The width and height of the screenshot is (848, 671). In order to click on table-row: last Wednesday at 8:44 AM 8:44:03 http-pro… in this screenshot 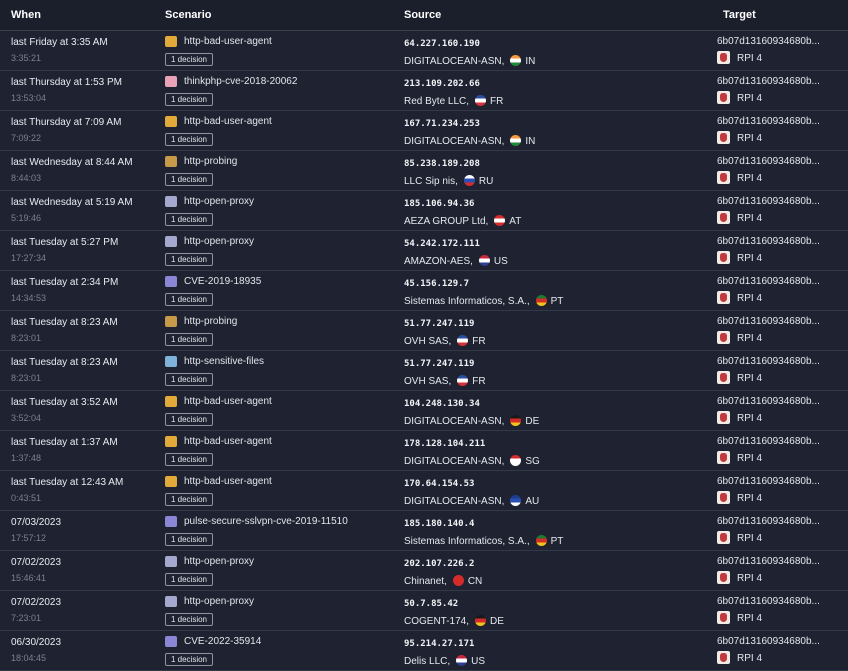, I will do `click(424, 171)`.